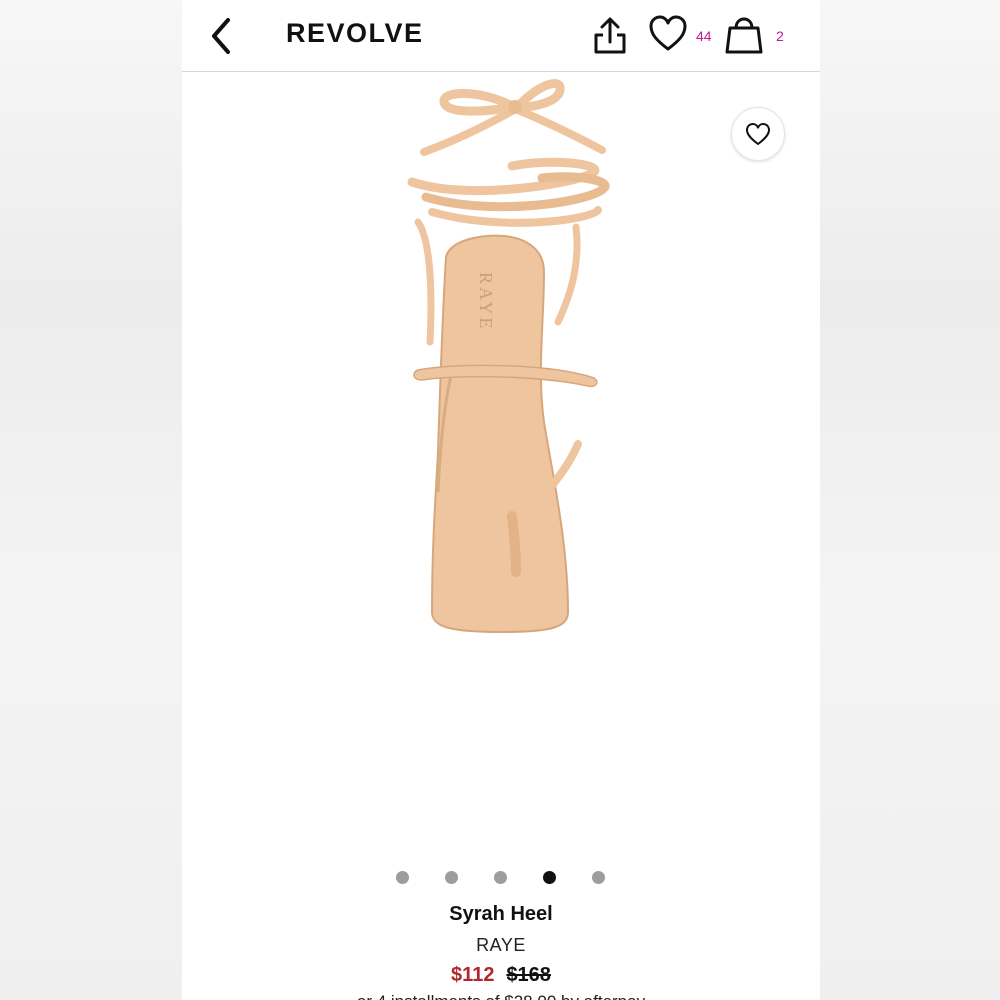  Describe the element at coordinates (501, 36) in the screenshot. I see `top-navigation-bar: REVOLVE 44 2` at that location.